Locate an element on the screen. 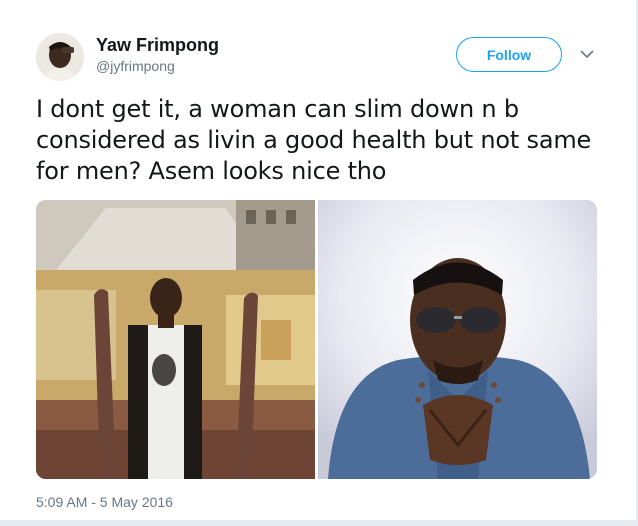  author-avatar is located at coordinates (60, 57).